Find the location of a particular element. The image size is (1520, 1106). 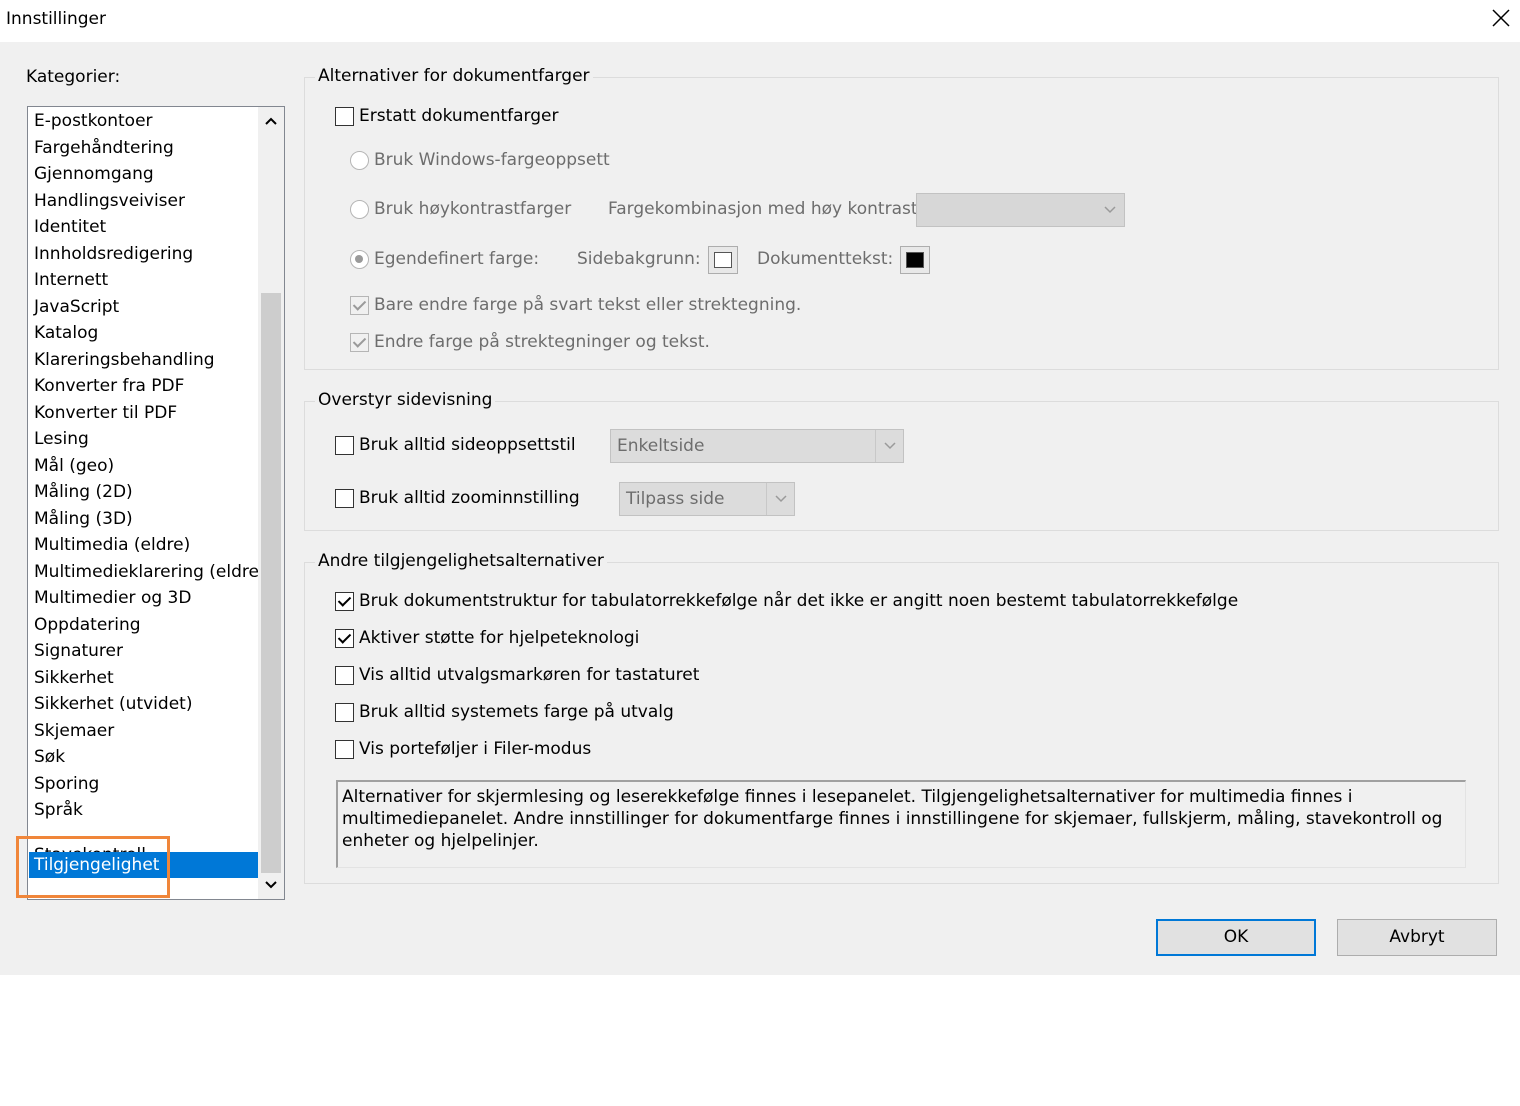

document-text-color is located at coordinates (915, 260).